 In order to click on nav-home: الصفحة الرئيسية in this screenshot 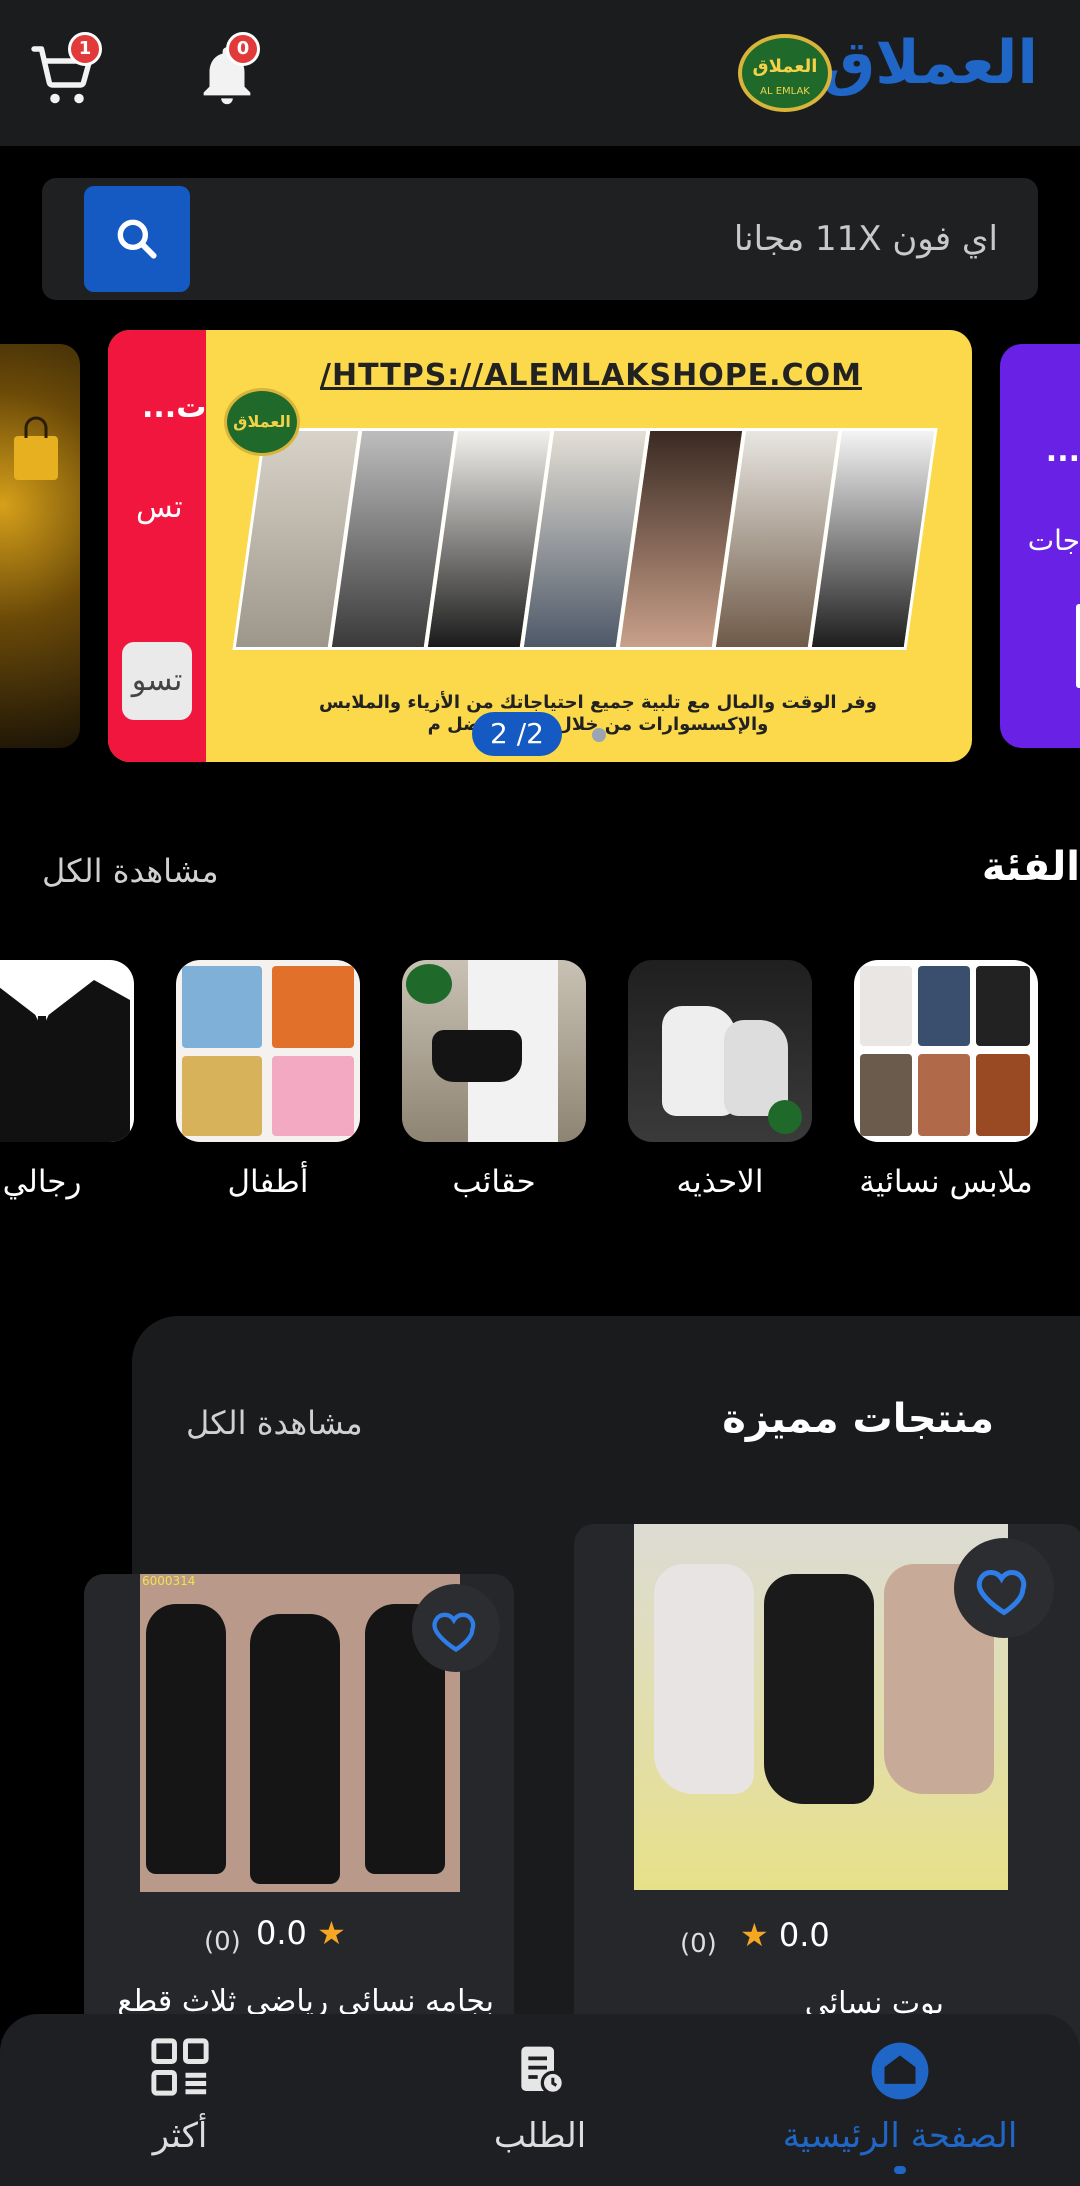, I will do `click(900, 2100)`.